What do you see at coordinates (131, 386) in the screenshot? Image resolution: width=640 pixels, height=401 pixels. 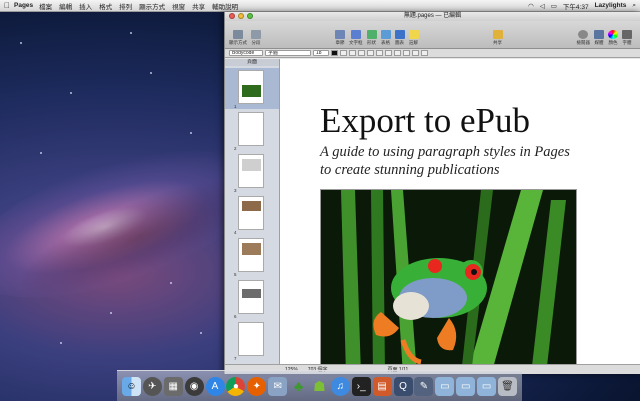 I see `finder-icon: ☺` at bounding box center [131, 386].